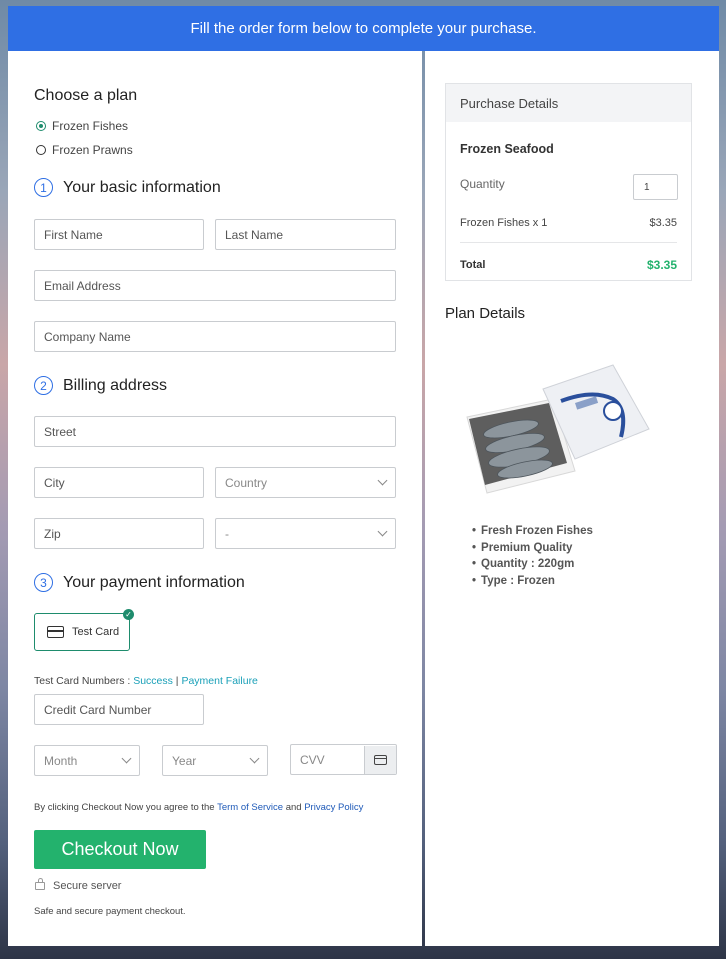 The height and width of the screenshot is (959, 726). I want to click on step-basic-info: 1 Your basic information, so click(127, 187).